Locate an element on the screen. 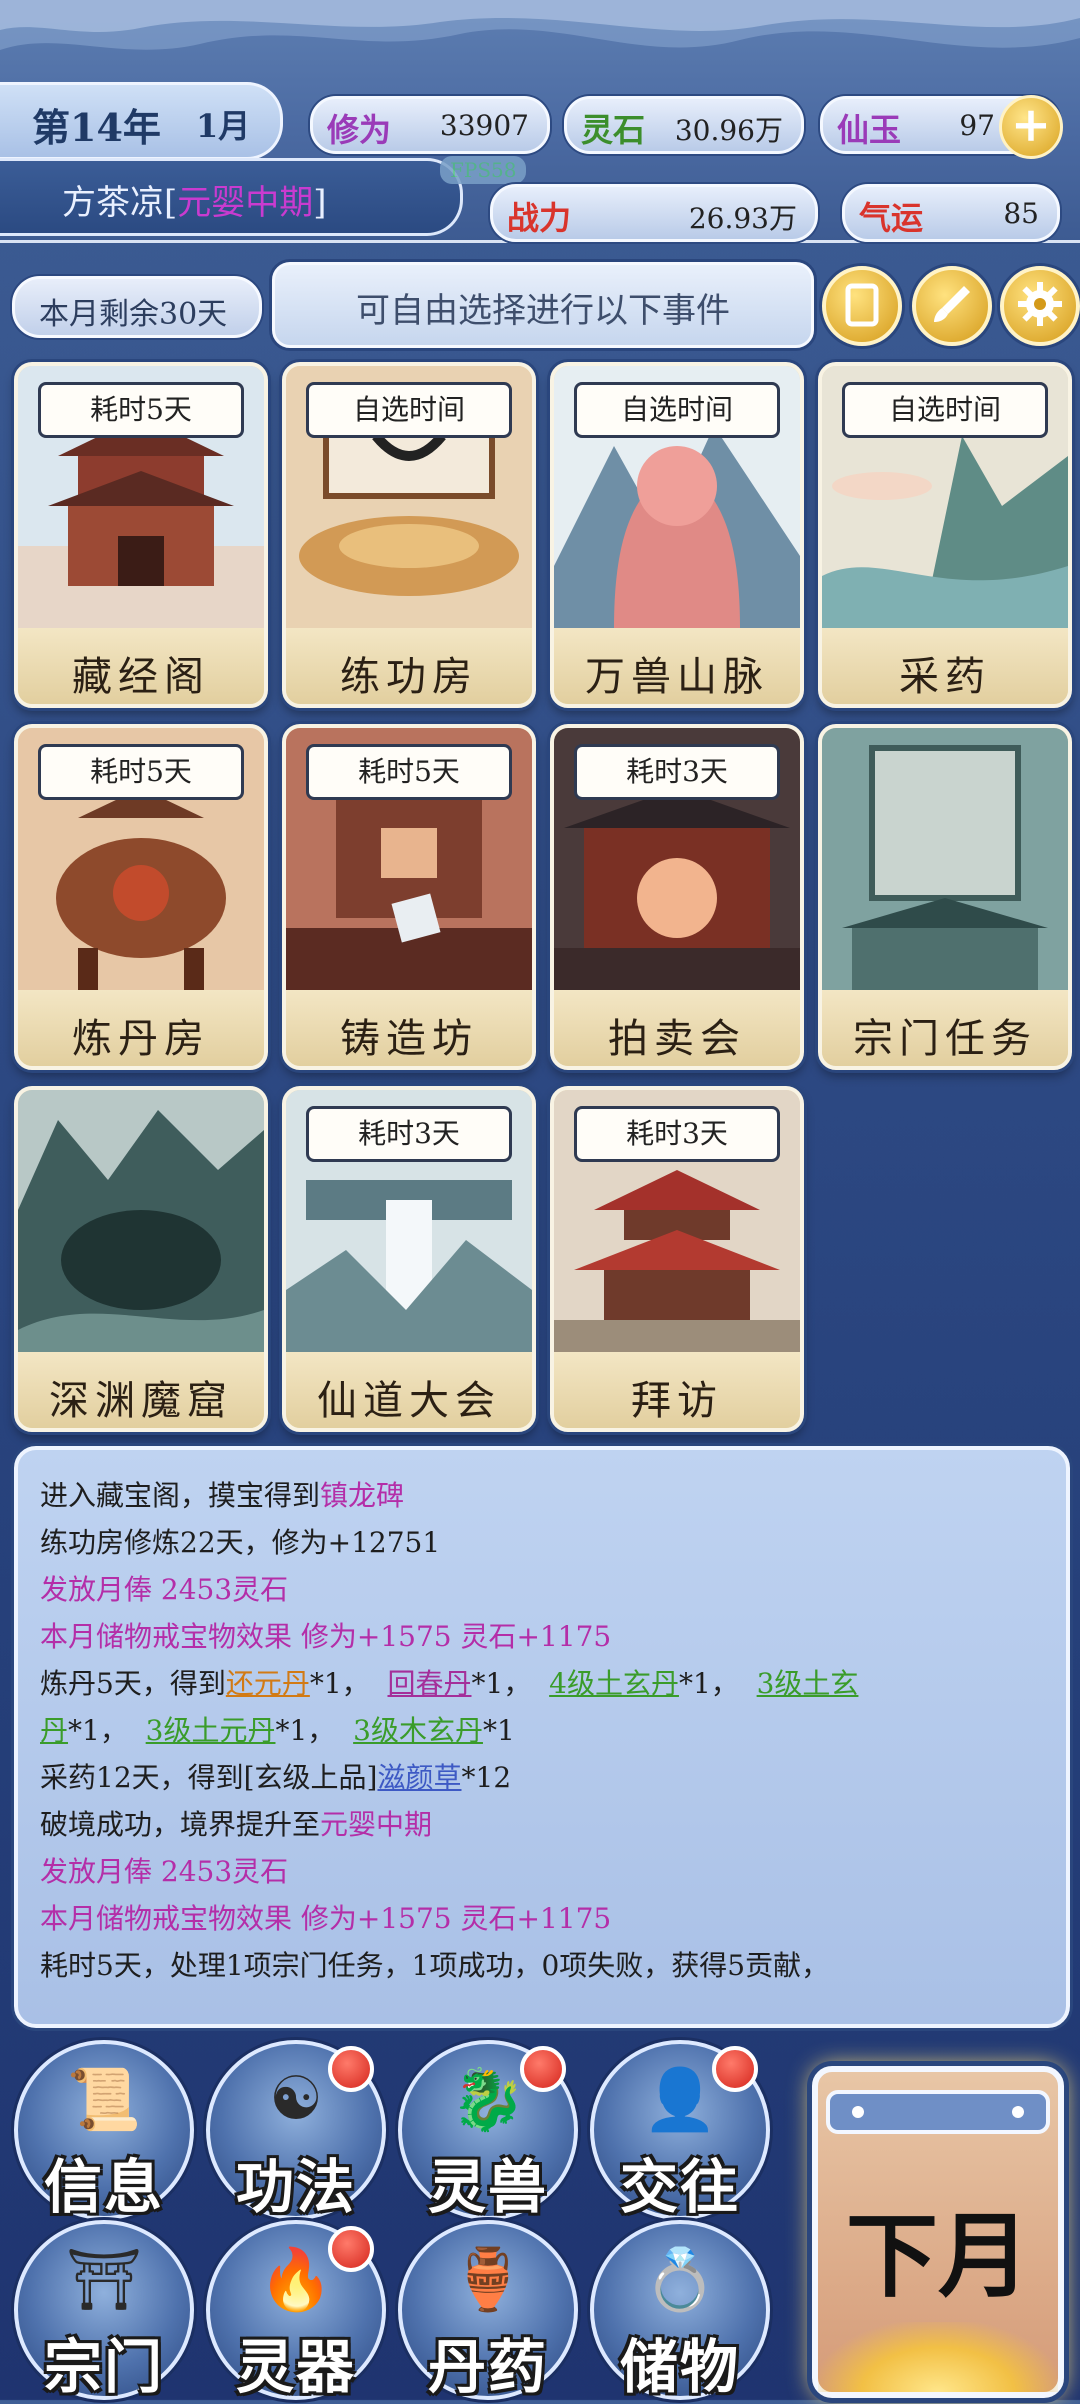 The height and width of the screenshot is (2404, 1080). settings-button is located at coordinates (1040, 306).